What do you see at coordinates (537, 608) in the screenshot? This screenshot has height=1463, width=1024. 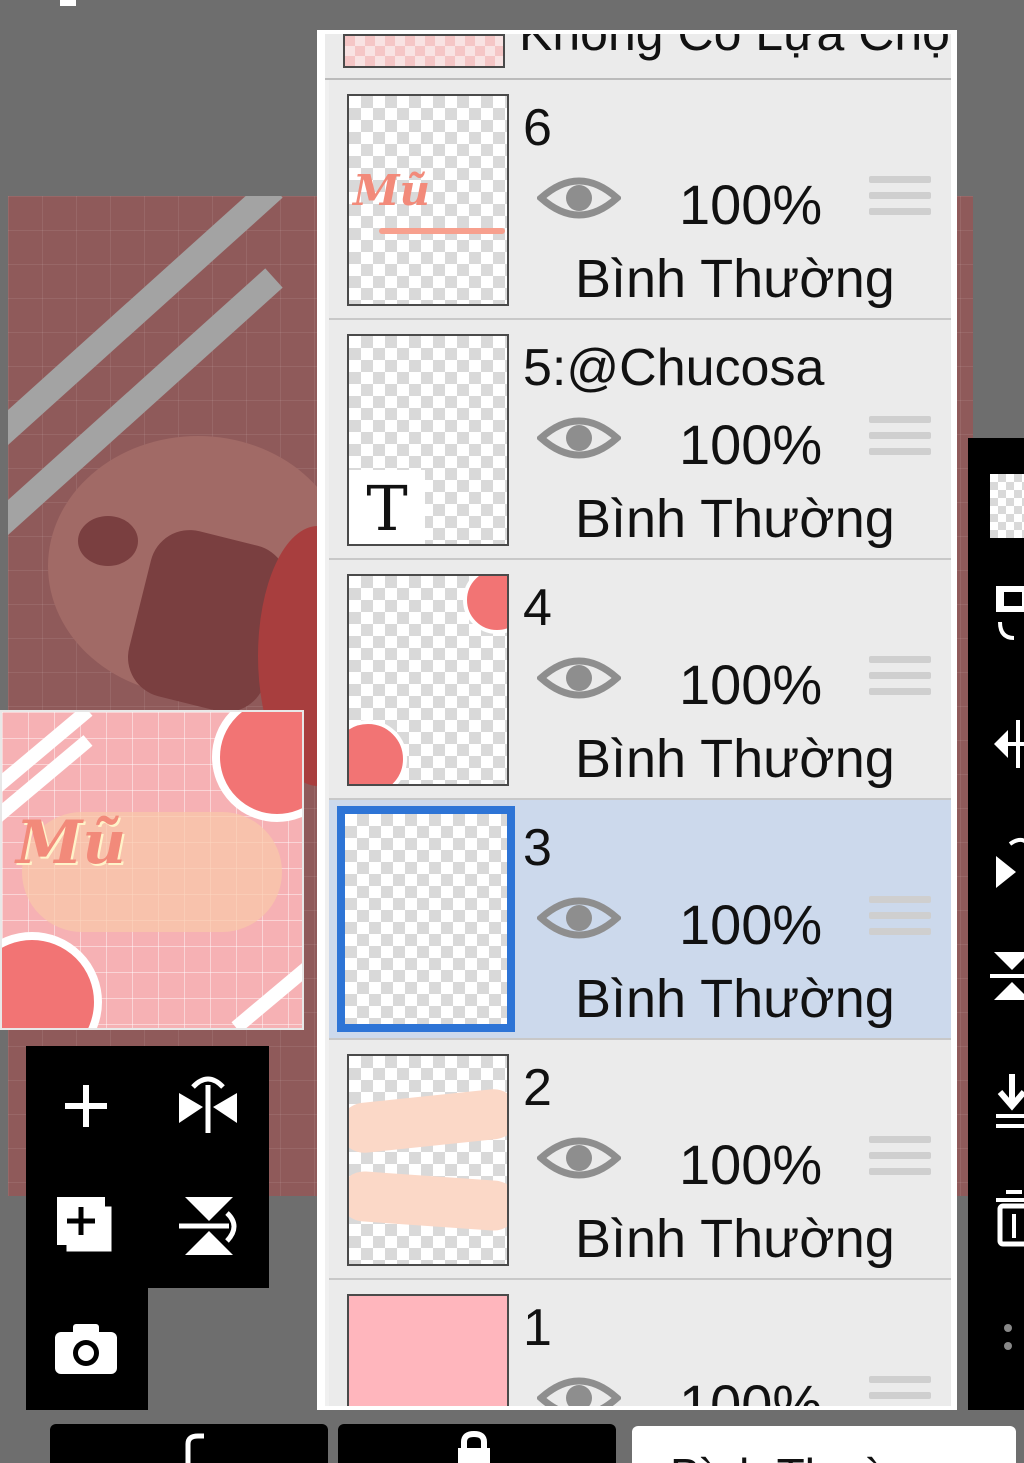 I see `layer-name: 4` at bounding box center [537, 608].